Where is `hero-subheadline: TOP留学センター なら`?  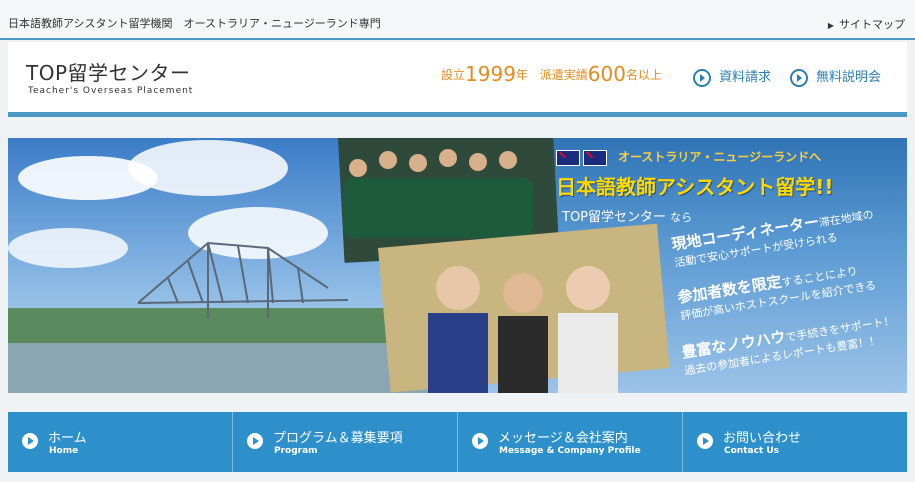 hero-subheadline: TOP留学センター なら is located at coordinates (627, 215).